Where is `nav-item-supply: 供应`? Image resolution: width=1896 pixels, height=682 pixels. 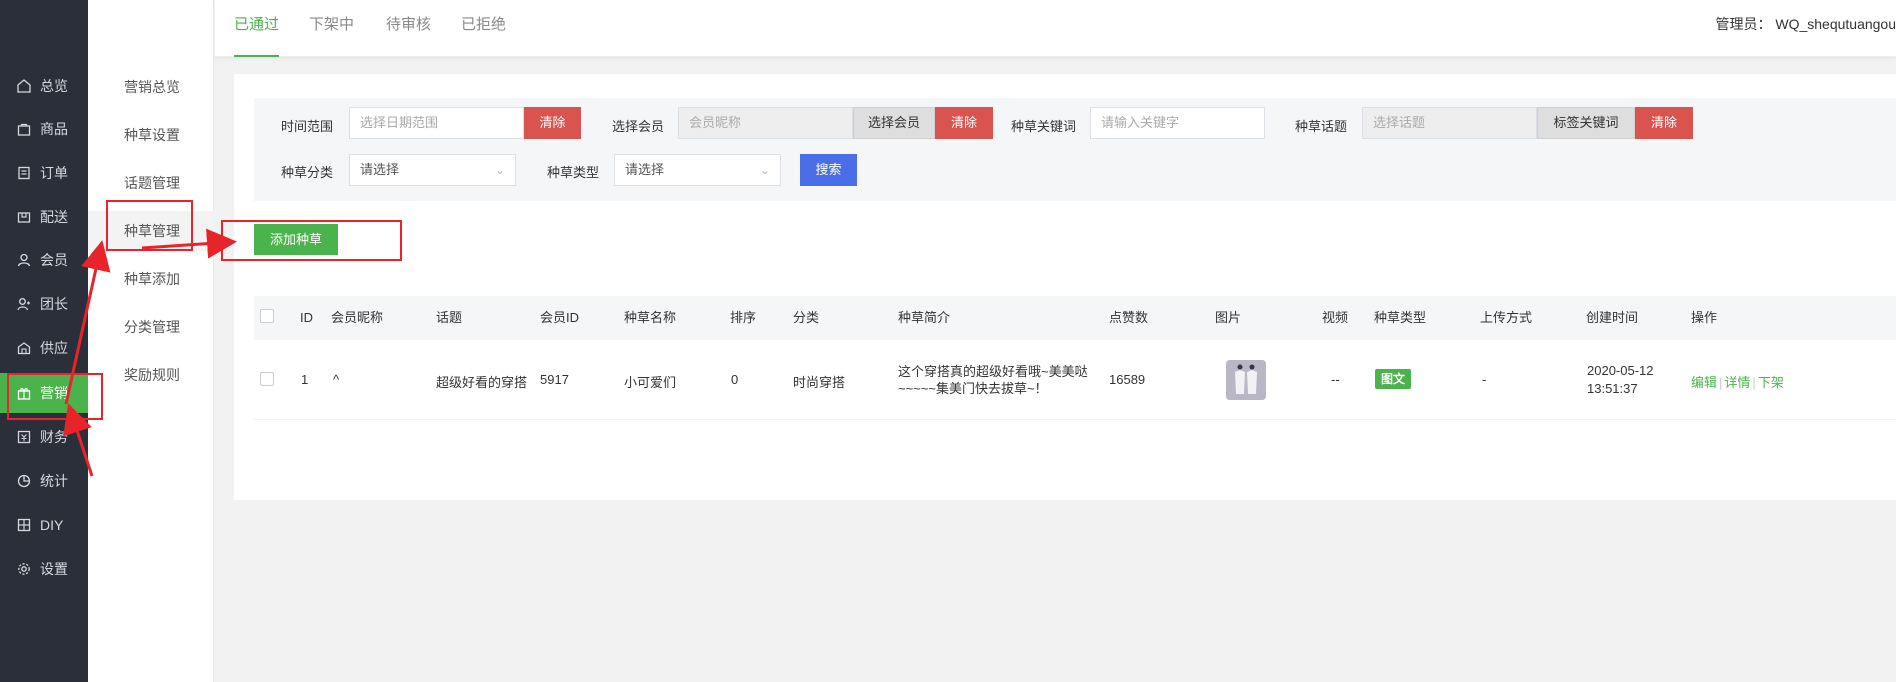
nav-item-supply: 供应 is located at coordinates (44, 348).